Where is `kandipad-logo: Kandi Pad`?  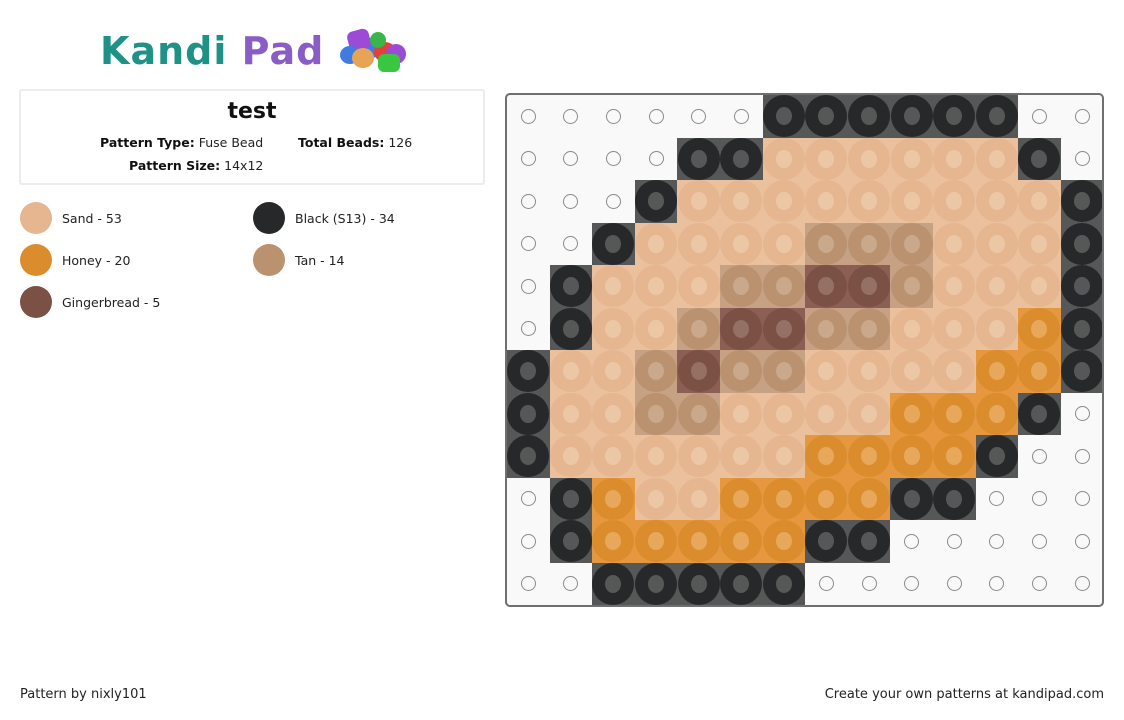
kandipad-logo: Kandi Pad is located at coordinates (253, 51).